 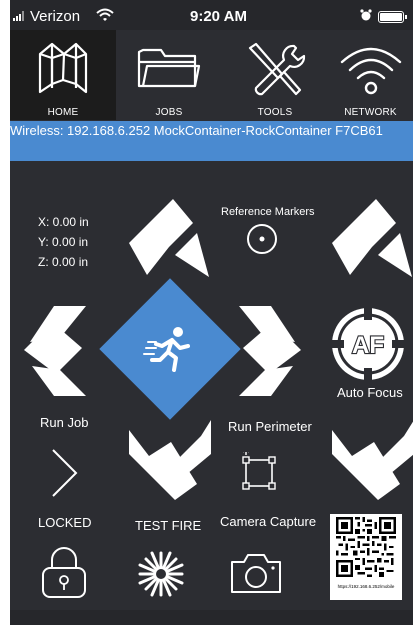 What do you see at coordinates (65, 522) in the screenshot?
I see `locked-label: LOCKED` at bounding box center [65, 522].